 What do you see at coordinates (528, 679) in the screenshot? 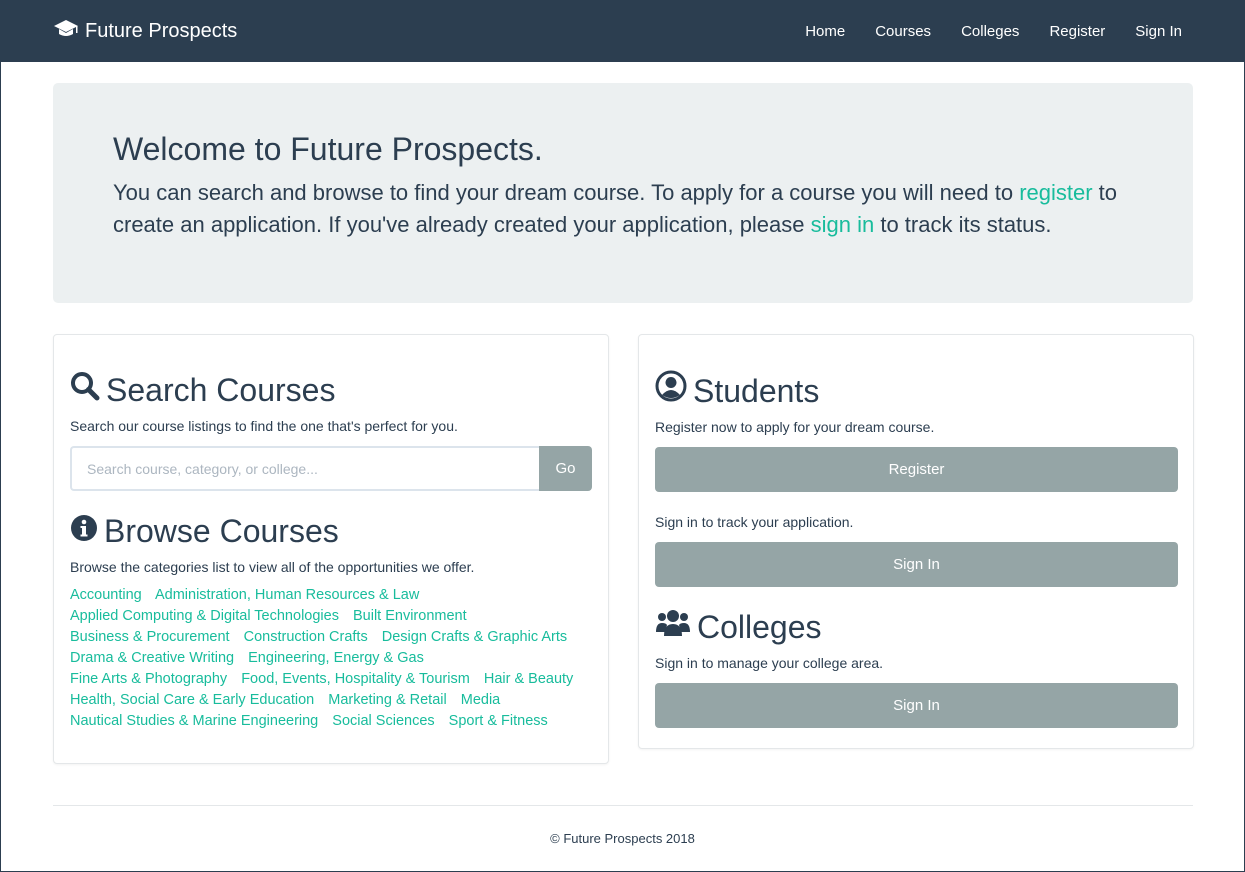
I see `category-link: Hair & Beauty` at bounding box center [528, 679].